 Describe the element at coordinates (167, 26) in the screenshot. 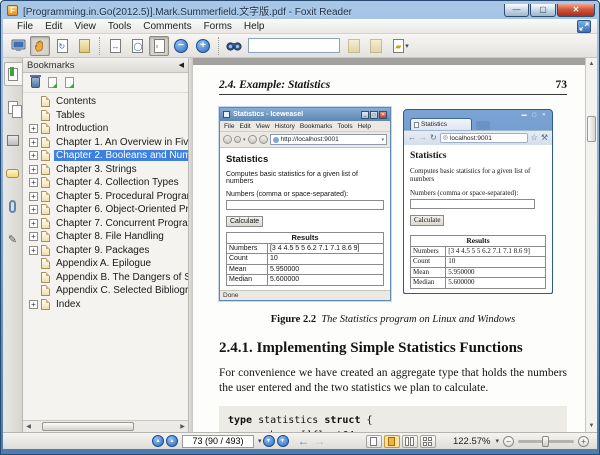

I see `menu-comments: Comments` at that location.